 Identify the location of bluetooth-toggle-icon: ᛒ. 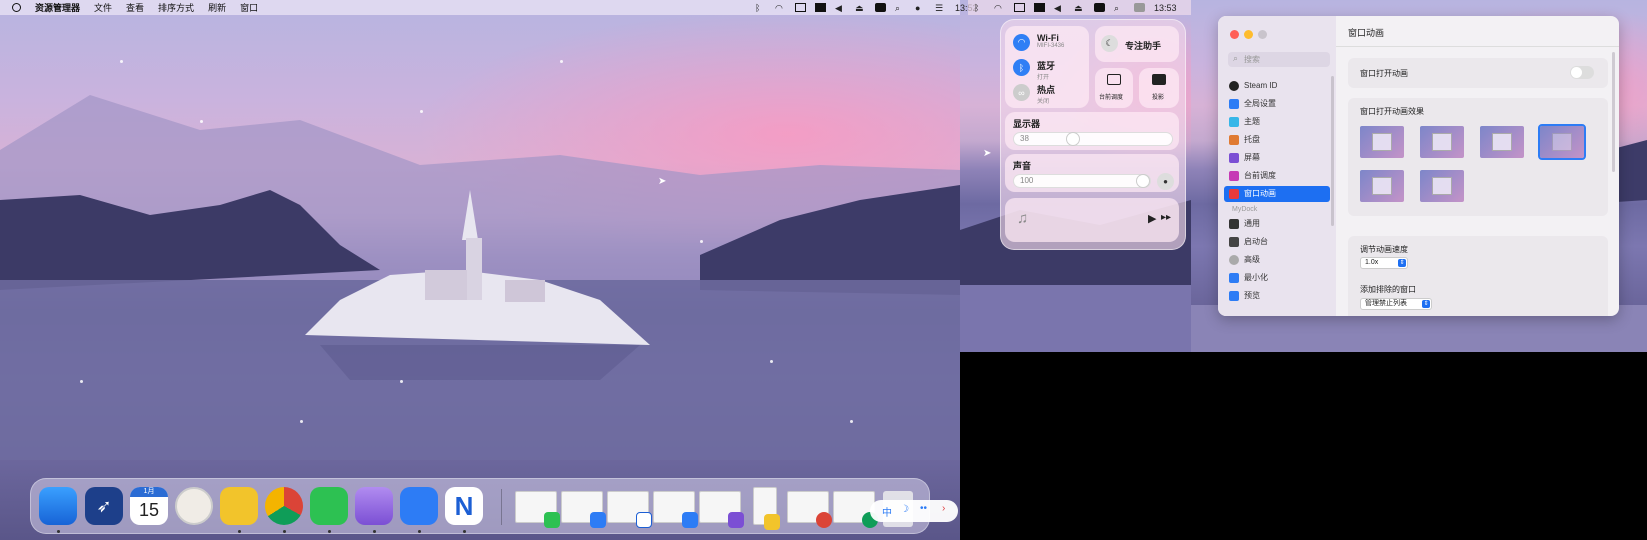
(1021, 67).